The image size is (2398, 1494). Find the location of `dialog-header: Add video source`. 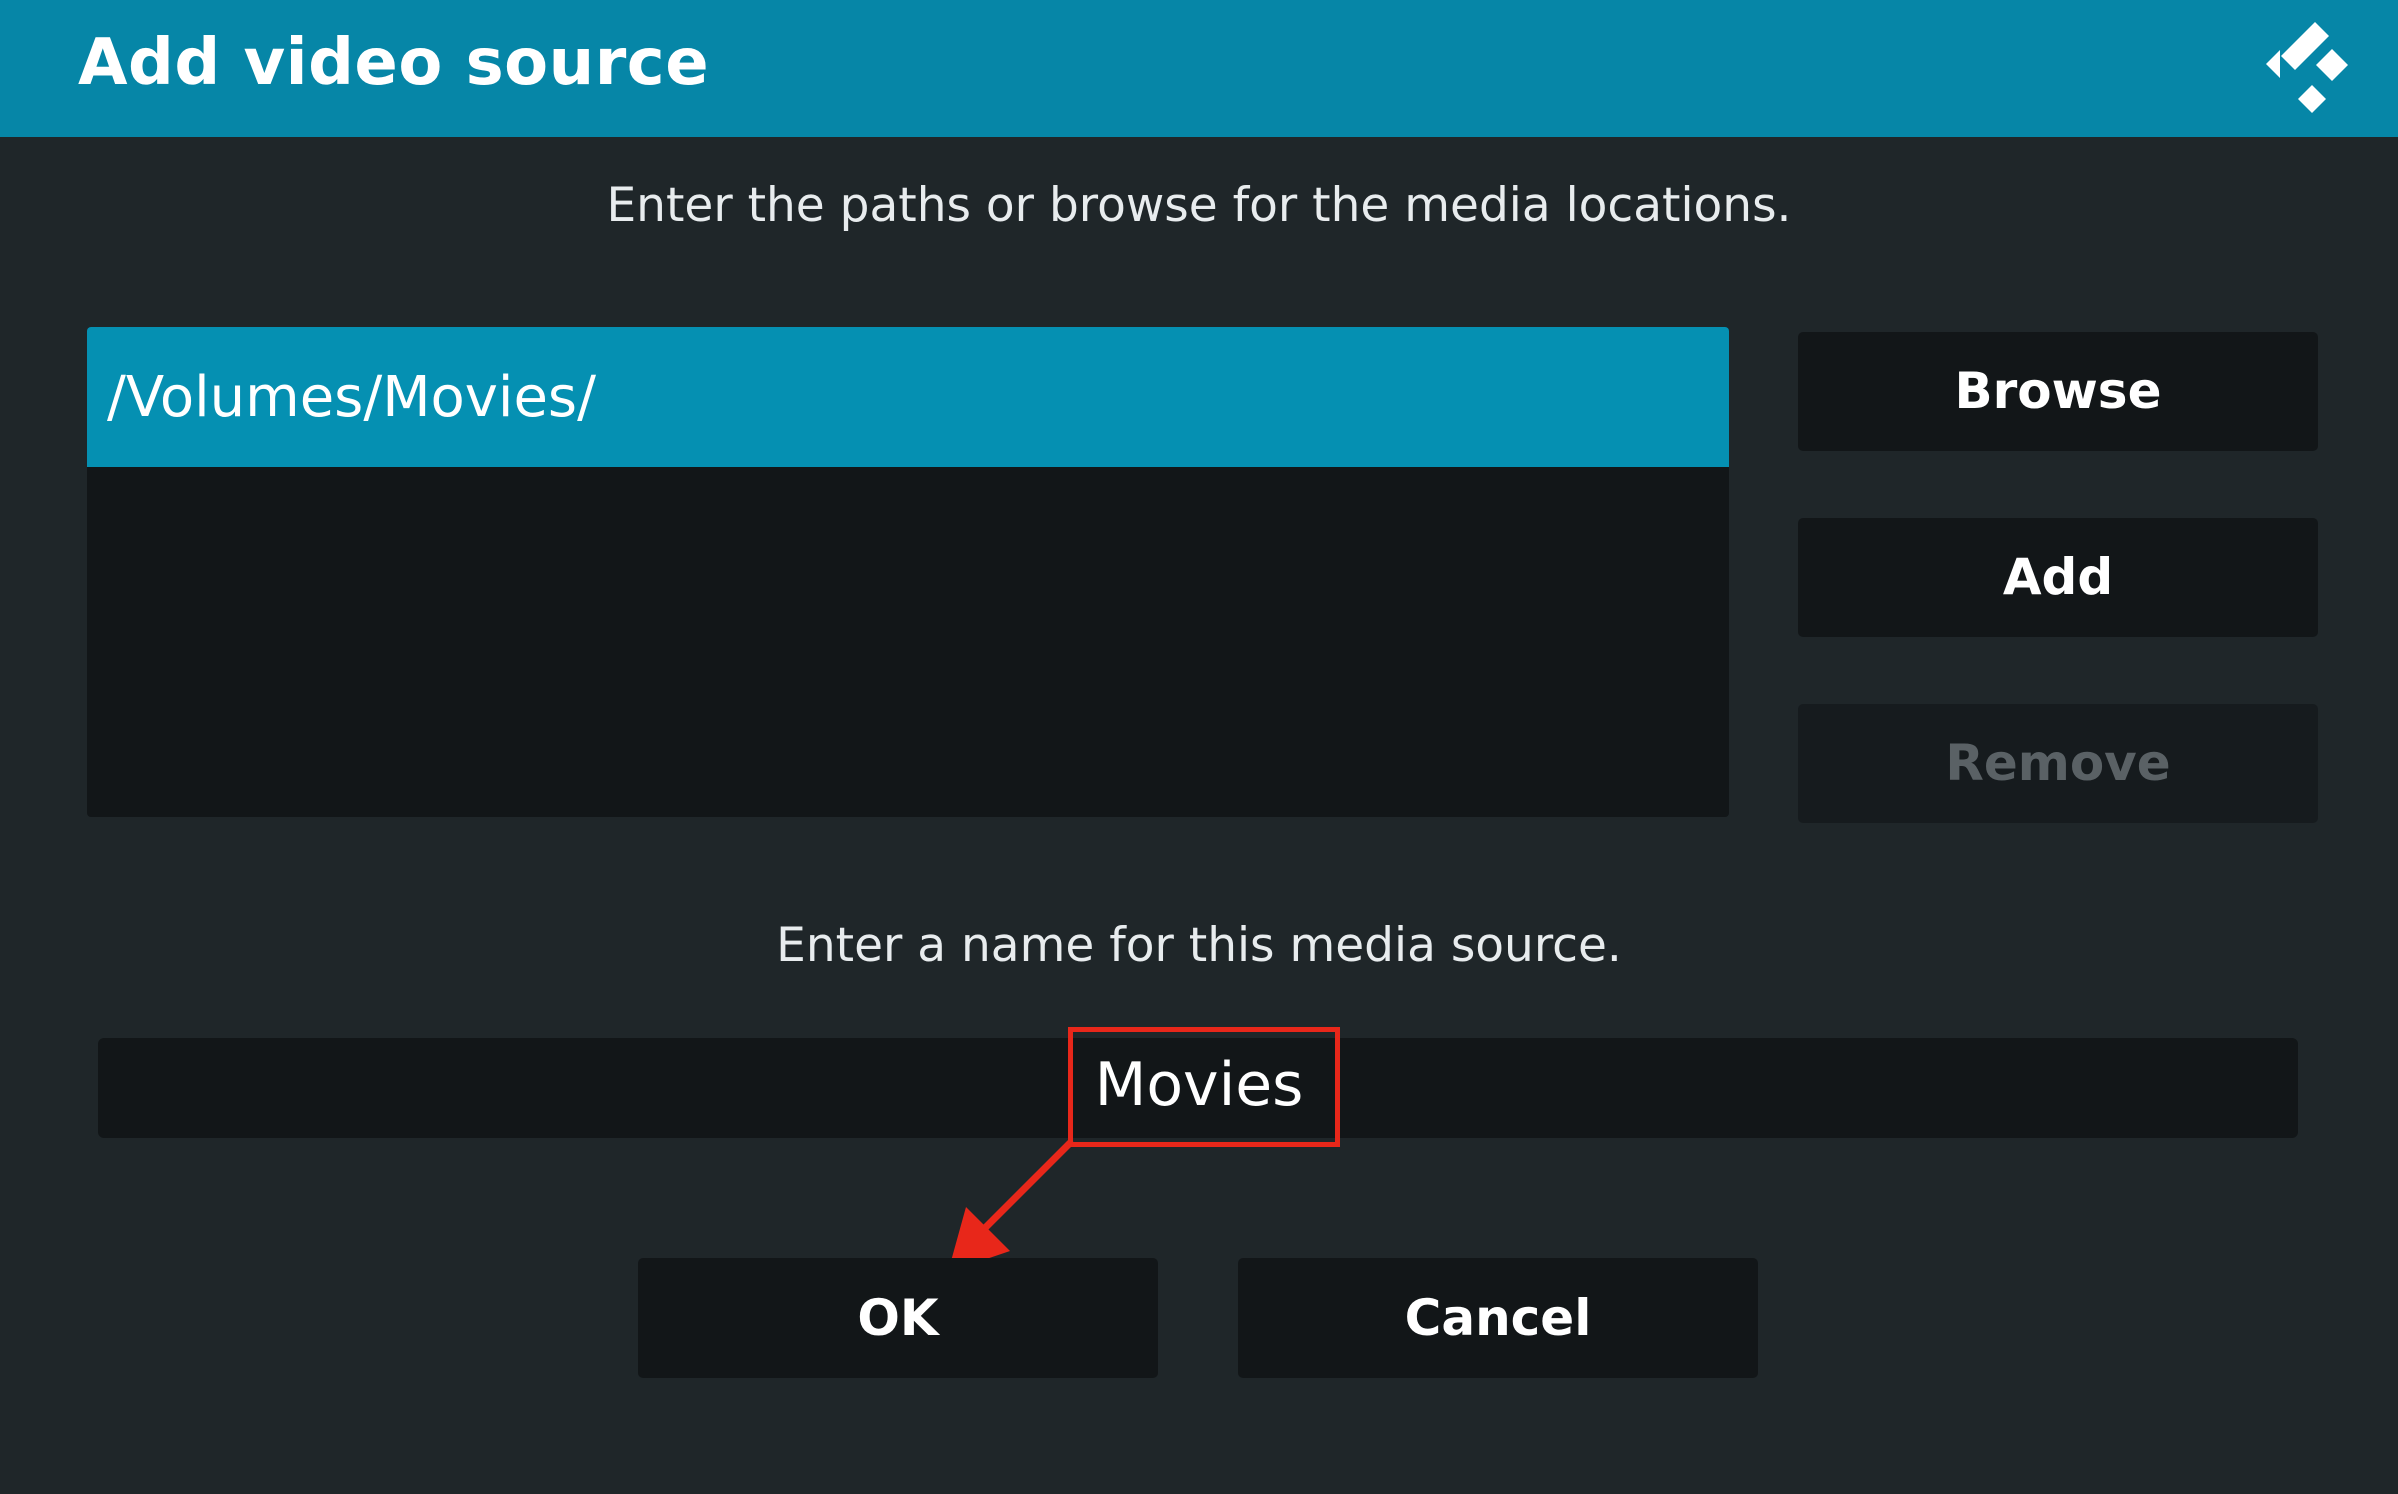

dialog-header: Add video source is located at coordinates (1199, 68).